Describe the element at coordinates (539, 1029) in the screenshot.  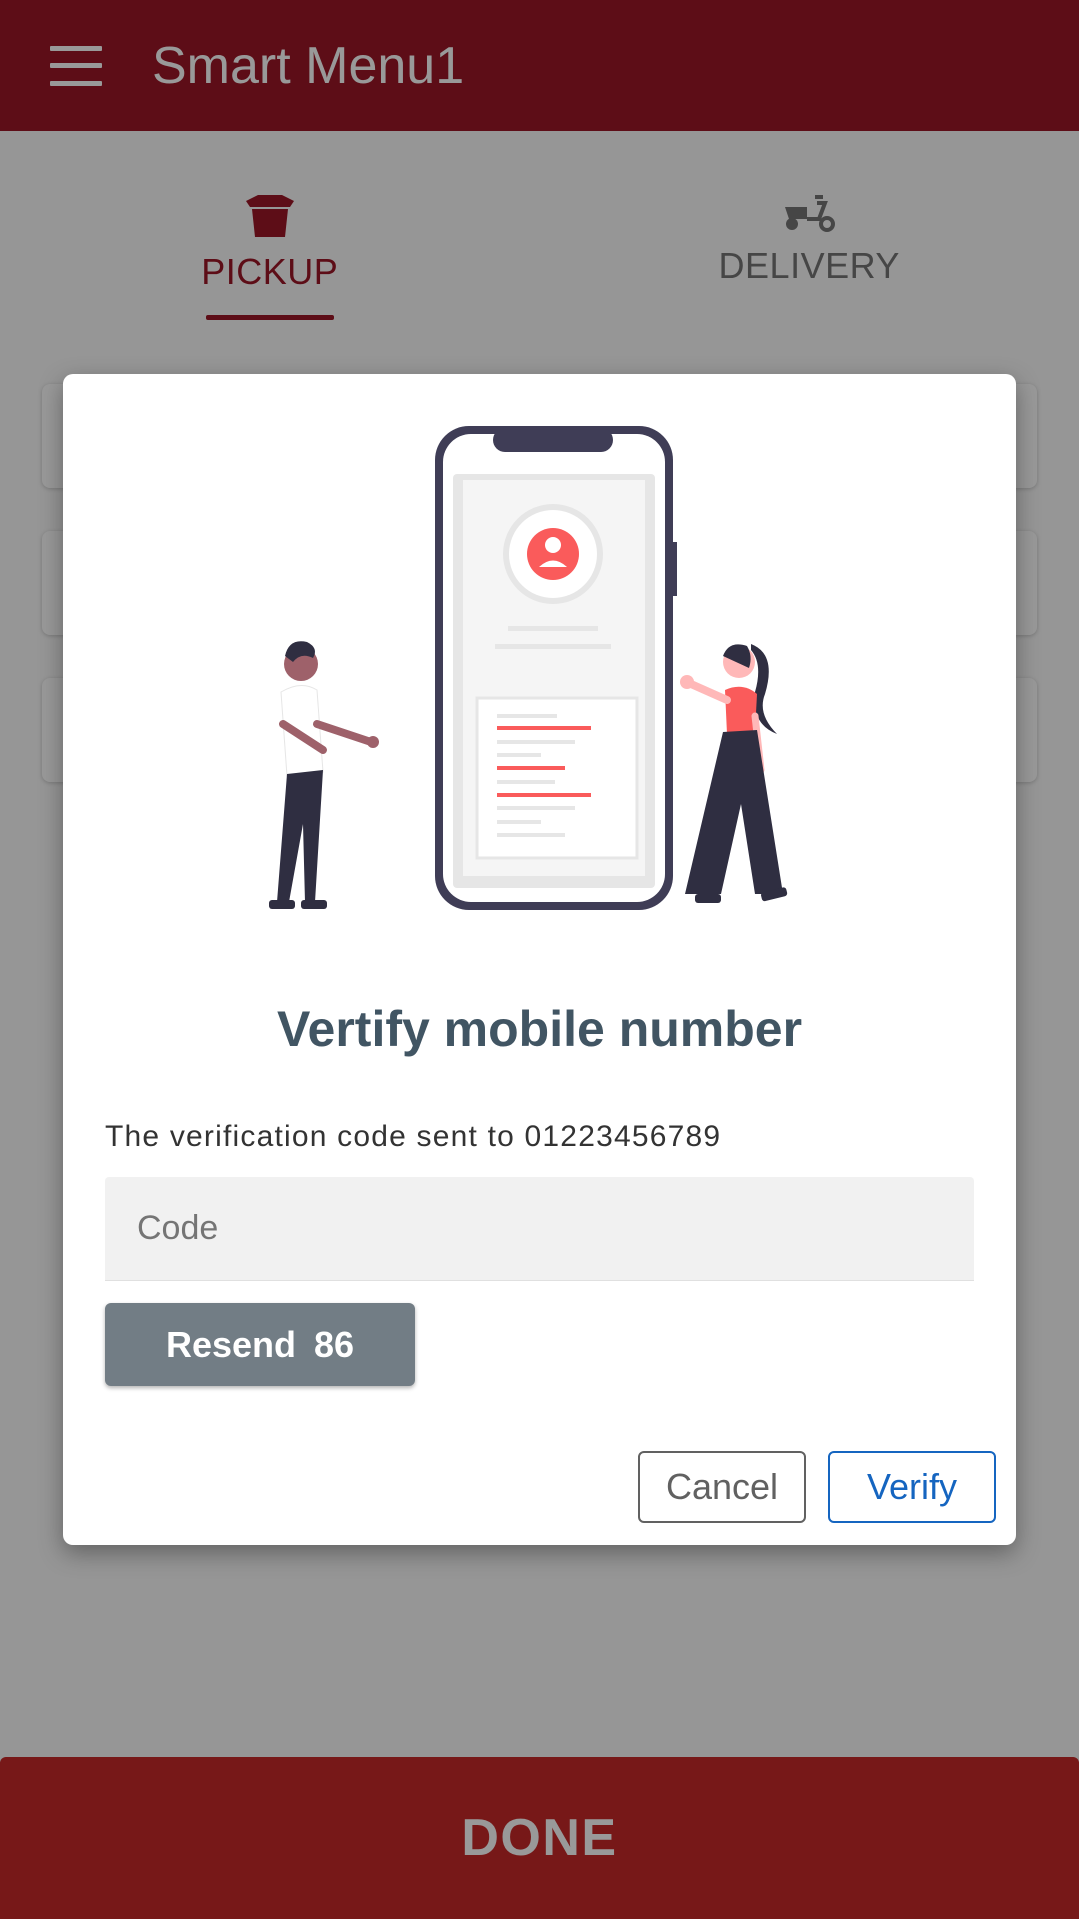
I see `dialog-title: Vertify mobile number` at that location.